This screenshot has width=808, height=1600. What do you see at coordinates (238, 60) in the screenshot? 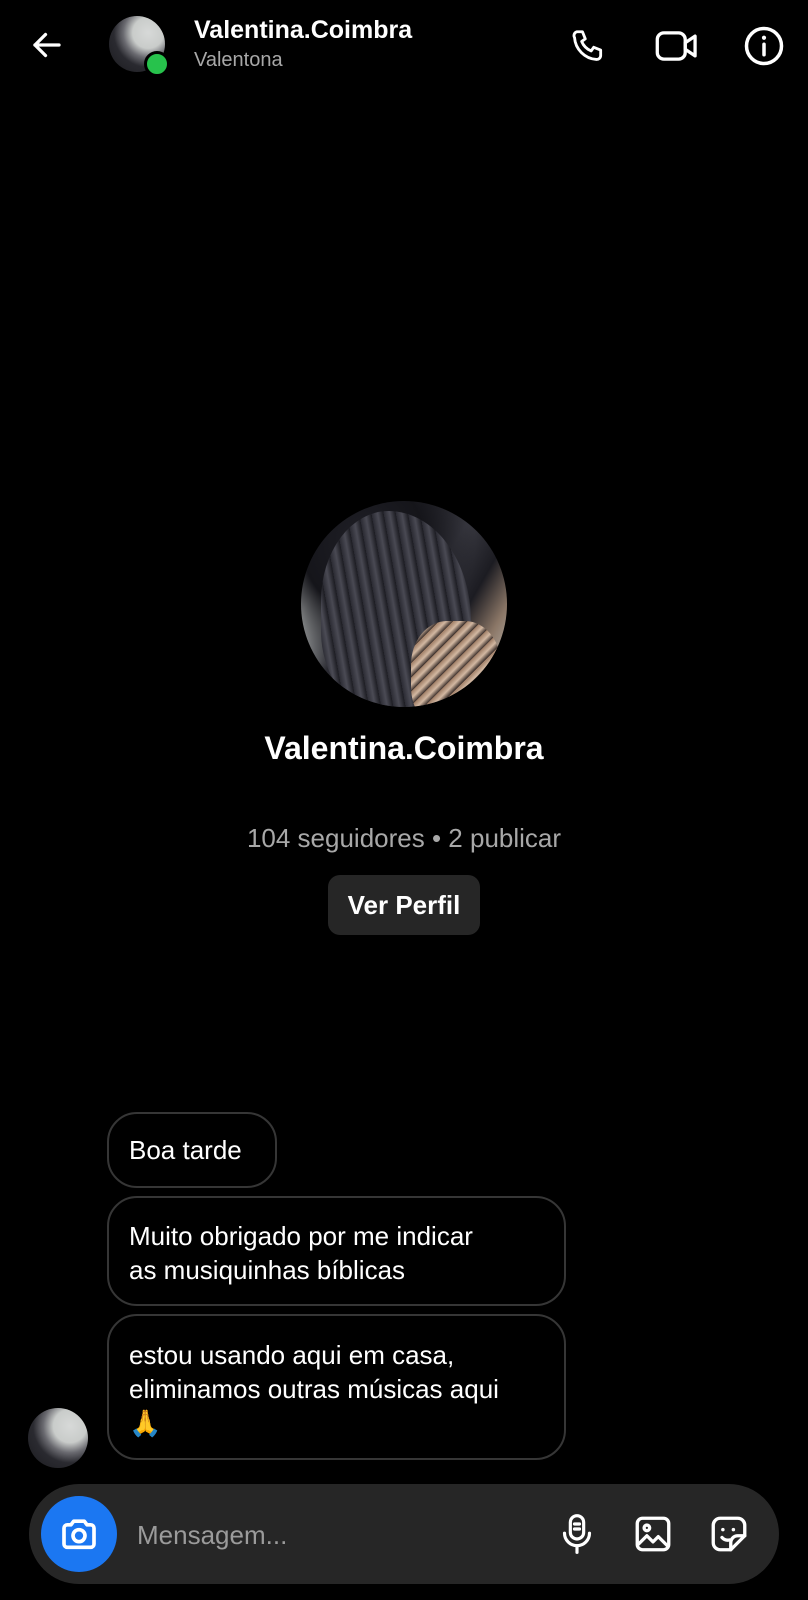
I see `header-display-name: Valentona` at bounding box center [238, 60].